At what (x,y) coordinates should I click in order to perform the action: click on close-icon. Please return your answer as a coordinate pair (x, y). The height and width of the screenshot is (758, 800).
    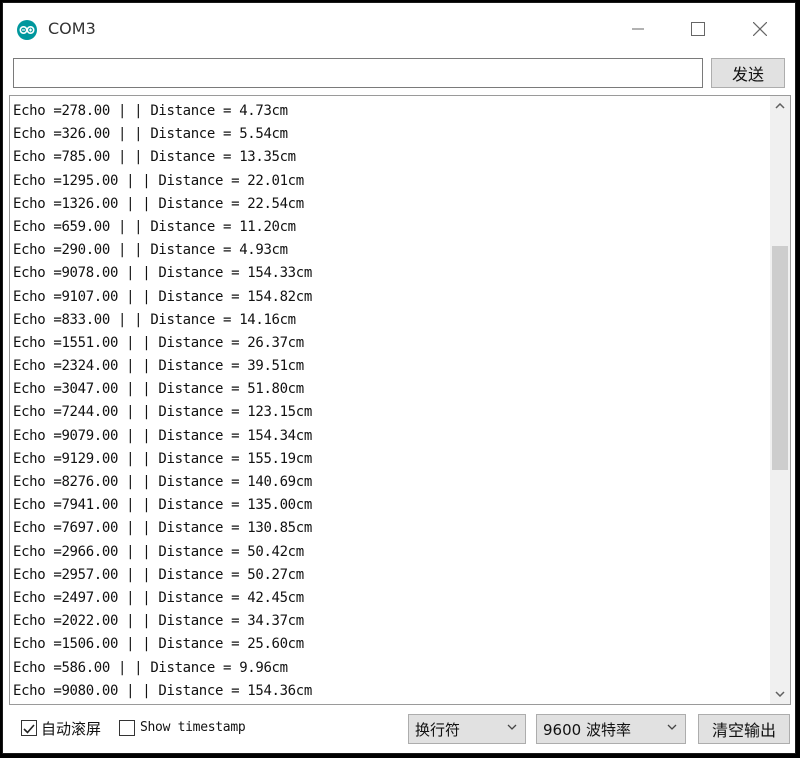
    Looking at the image, I should click on (760, 29).